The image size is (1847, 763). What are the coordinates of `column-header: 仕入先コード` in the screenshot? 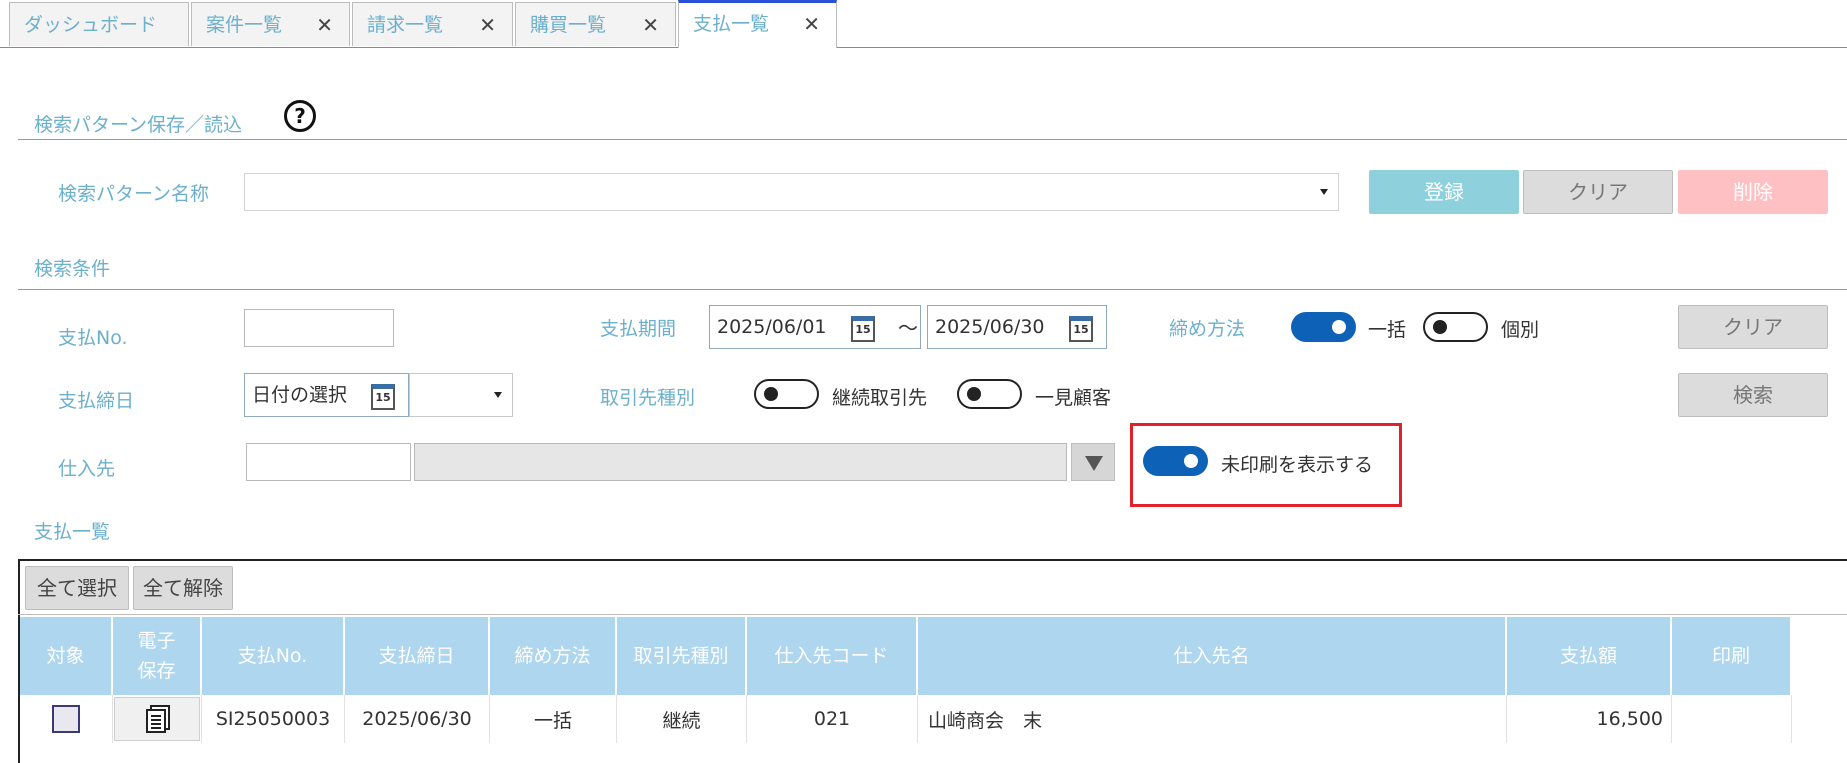 It's located at (832, 656).